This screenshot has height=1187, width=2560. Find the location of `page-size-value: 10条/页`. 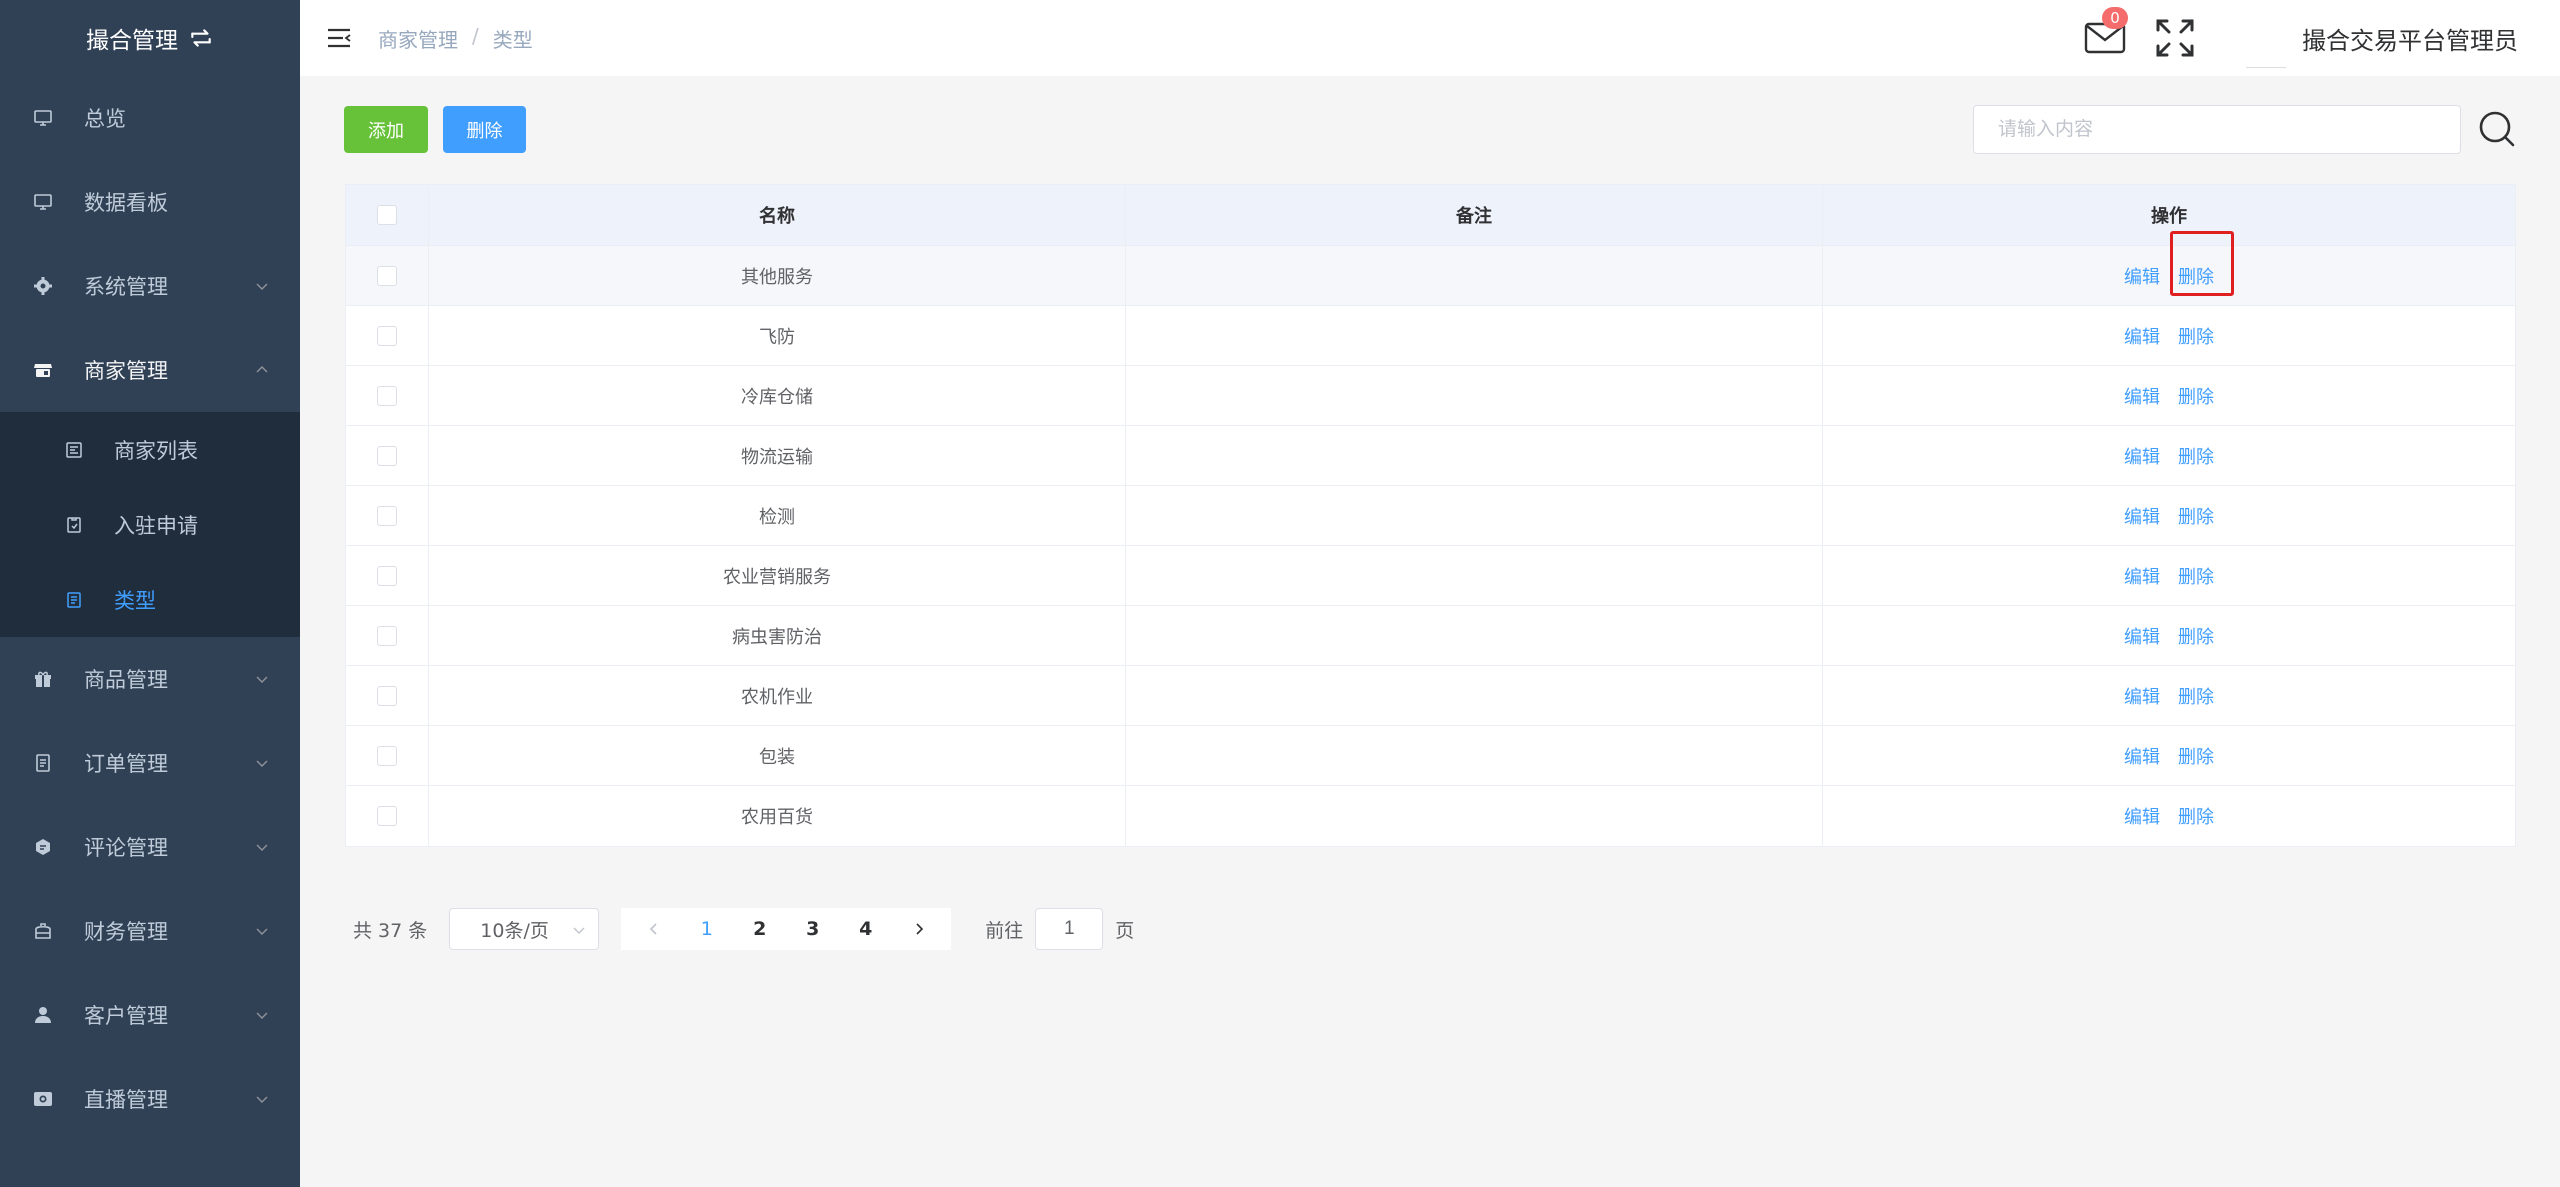

page-size-value: 10条/页 is located at coordinates (514, 930).